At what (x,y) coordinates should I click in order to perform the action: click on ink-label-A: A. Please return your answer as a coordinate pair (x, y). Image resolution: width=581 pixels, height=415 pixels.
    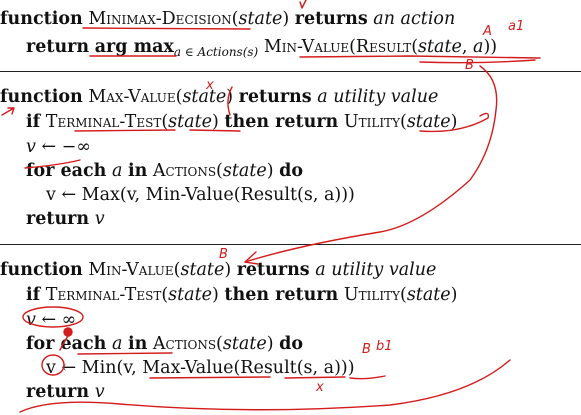
    Looking at the image, I should click on (487, 31).